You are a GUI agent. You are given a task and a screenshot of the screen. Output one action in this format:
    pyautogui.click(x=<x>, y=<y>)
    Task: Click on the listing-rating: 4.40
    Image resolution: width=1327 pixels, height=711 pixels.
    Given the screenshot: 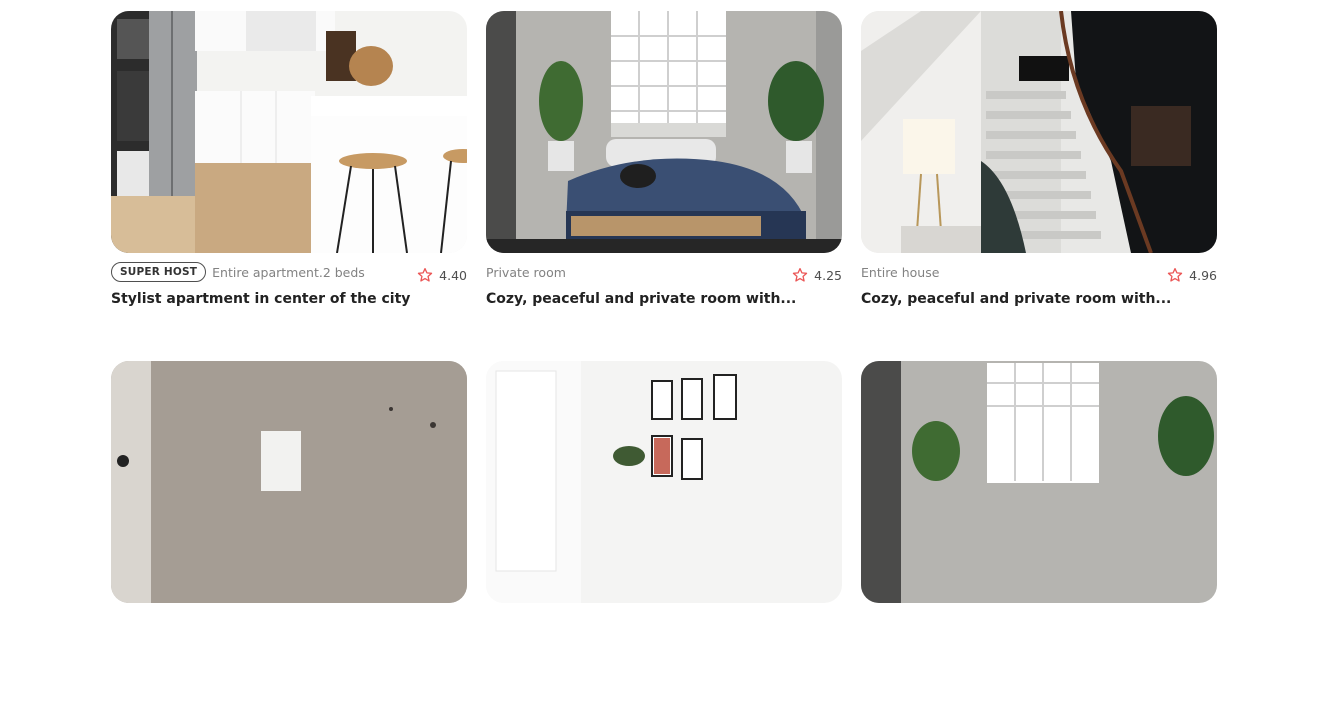 What is the action you would take?
    pyautogui.click(x=442, y=275)
    